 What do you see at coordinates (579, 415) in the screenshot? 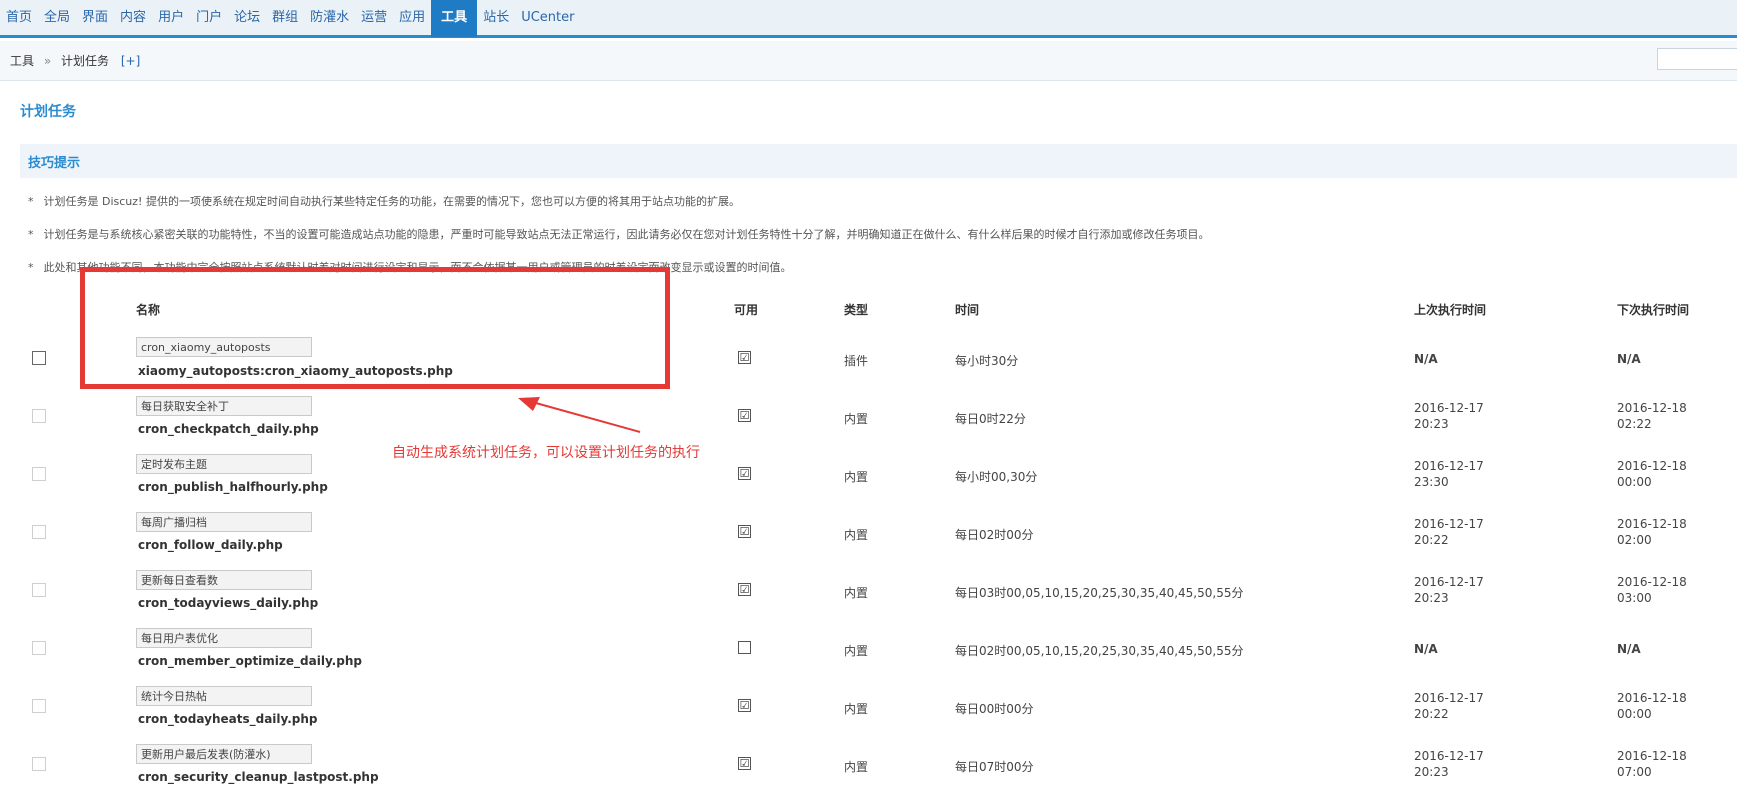
I see `annotation-arrow` at bounding box center [579, 415].